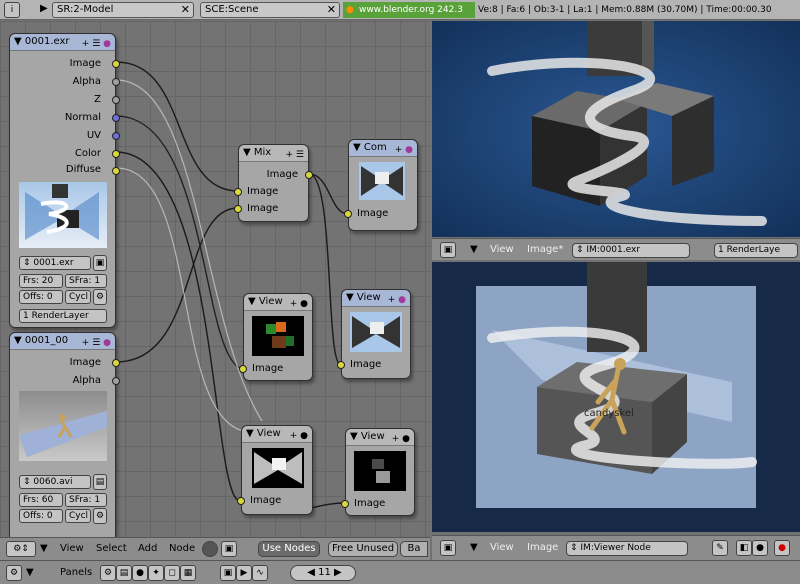 Image resolution: width=800 pixels, height=584 pixels. What do you see at coordinates (182, 548) in the screenshot?
I see `menu-node: Node` at bounding box center [182, 548].